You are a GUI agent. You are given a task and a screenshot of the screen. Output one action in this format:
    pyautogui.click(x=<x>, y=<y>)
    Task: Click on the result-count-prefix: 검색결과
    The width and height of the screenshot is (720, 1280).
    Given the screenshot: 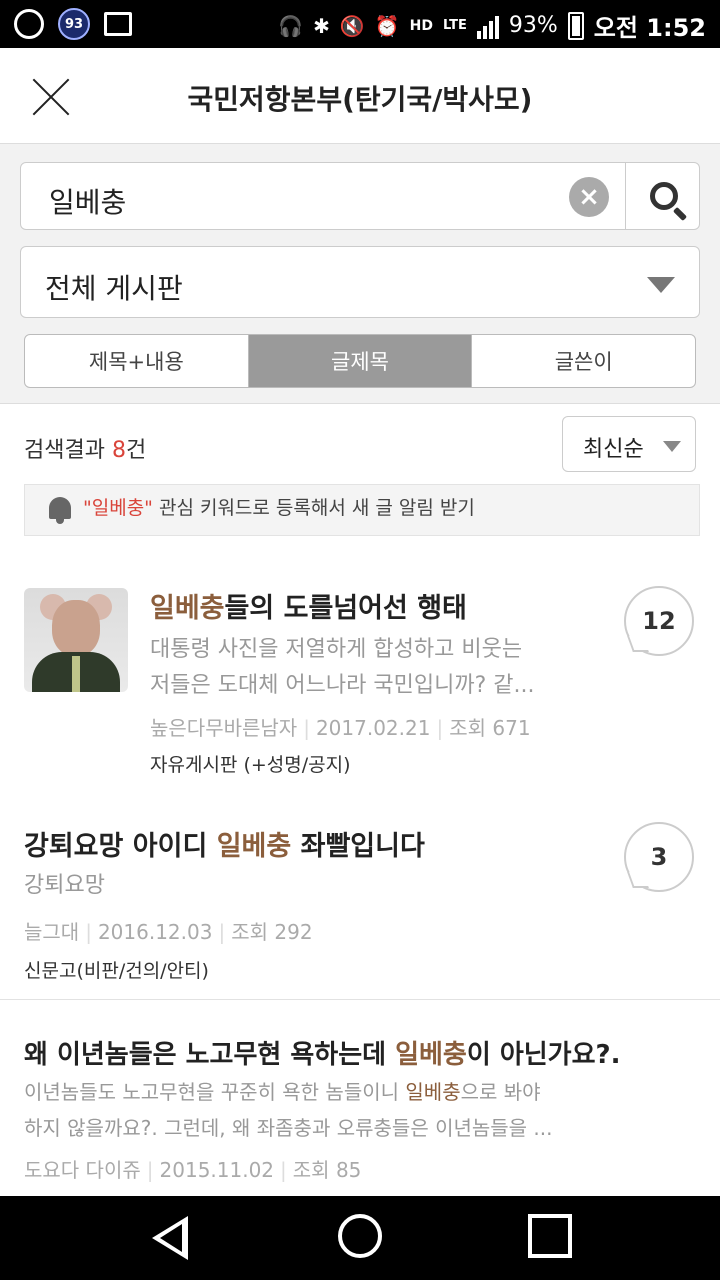 What is the action you would take?
    pyautogui.click(x=64, y=450)
    